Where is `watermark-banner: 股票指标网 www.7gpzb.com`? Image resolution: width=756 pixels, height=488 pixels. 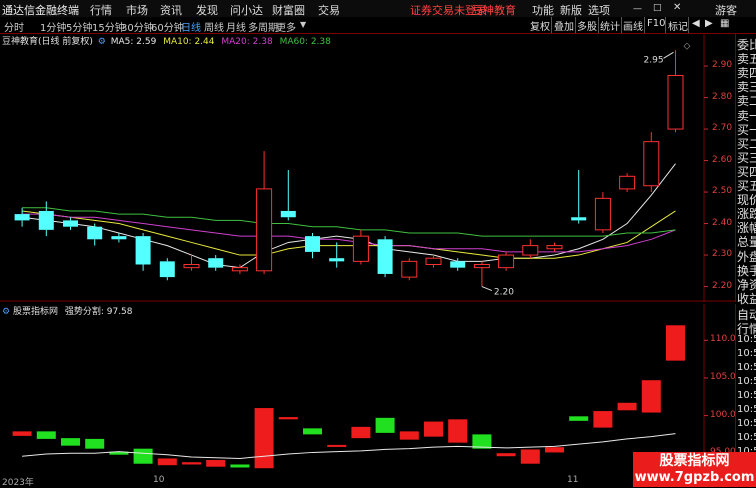
watermark-banner: 股票指标网 www.7gpzb.com is located at coordinates (694, 469).